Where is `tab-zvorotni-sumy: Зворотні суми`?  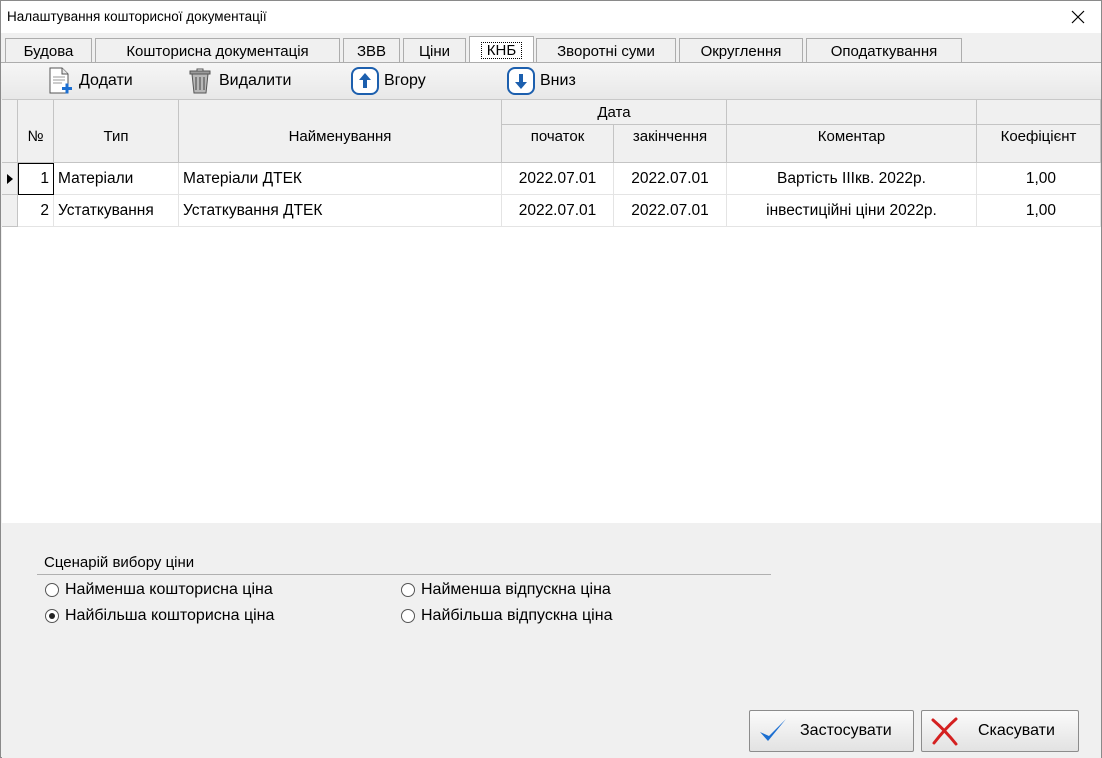
tab-zvorotni-sumy: Зворотні суми is located at coordinates (606, 50).